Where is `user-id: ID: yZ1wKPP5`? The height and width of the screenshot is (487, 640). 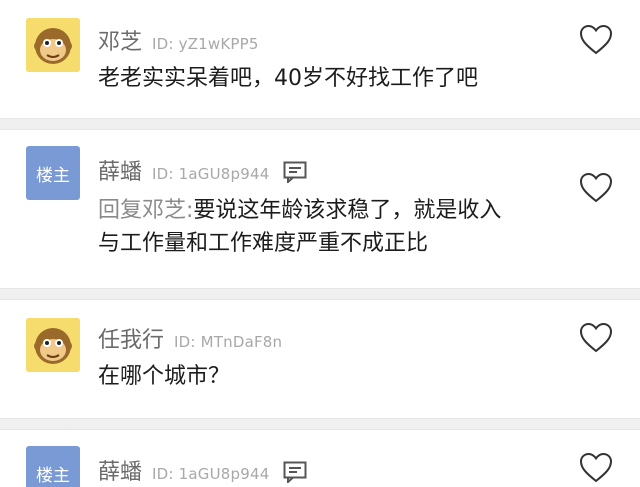
user-id: ID: yZ1wKPP5 is located at coordinates (205, 44).